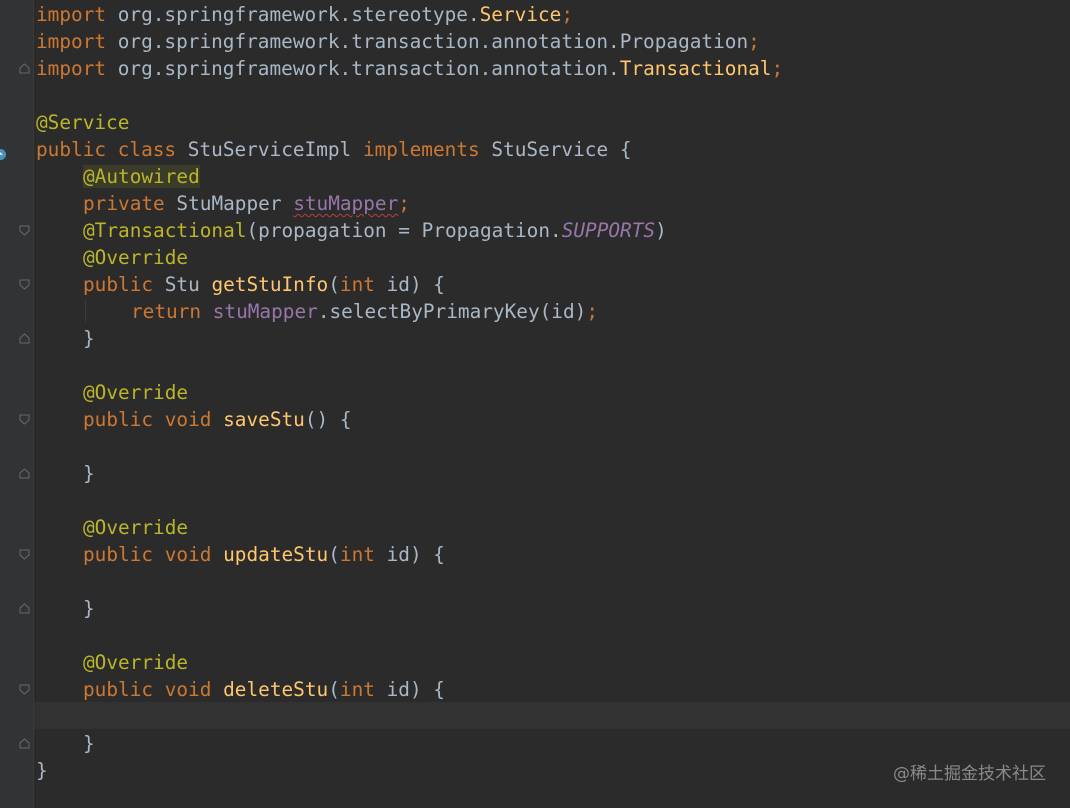 The width and height of the screenshot is (1070, 808). Describe the element at coordinates (322, 230) in the screenshot. I see `annotation-param: propagation` at that location.